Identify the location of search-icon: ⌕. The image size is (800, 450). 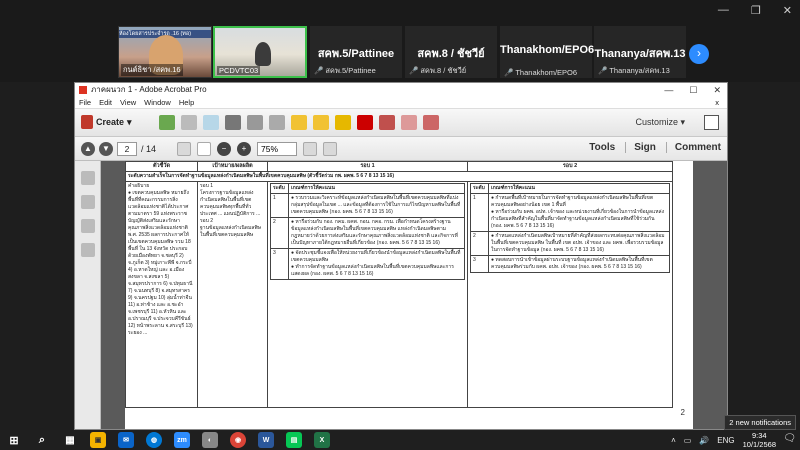
(42, 440).